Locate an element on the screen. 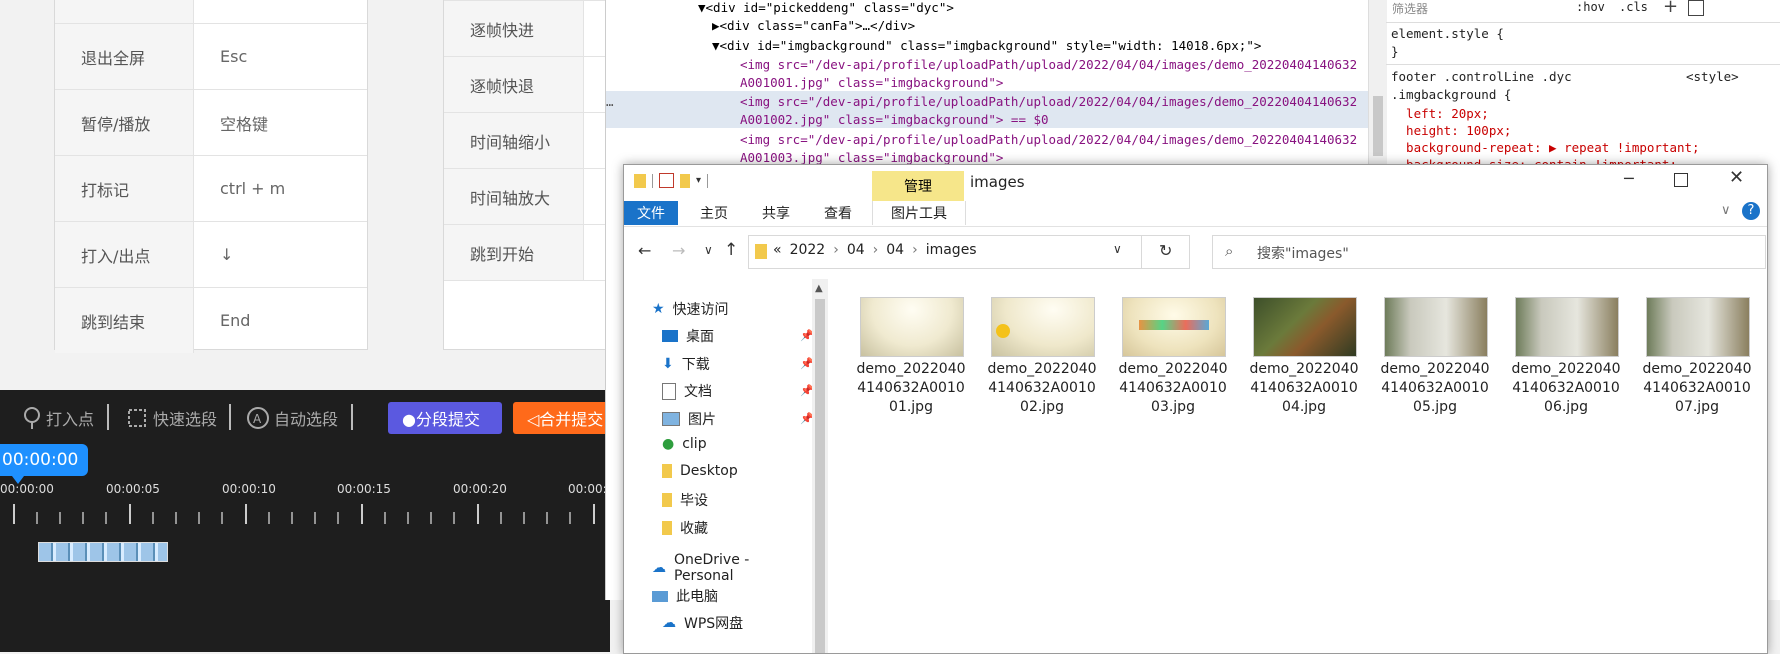 The height and width of the screenshot is (654, 1780). properties-icon is located at coordinates (666, 180).